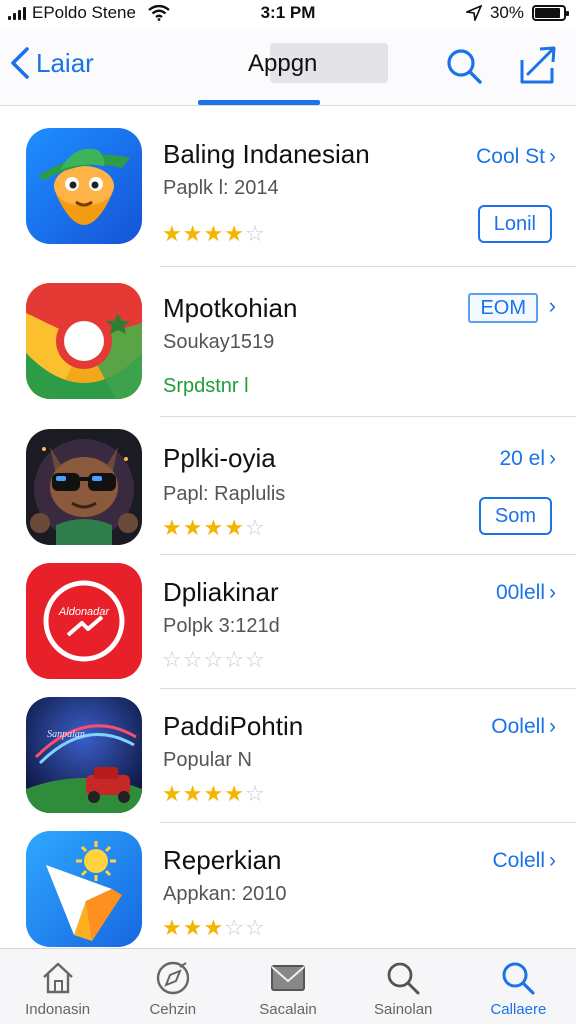  Describe the element at coordinates (206, 386) in the screenshot. I see `app-status: Srpdstnr l` at that location.